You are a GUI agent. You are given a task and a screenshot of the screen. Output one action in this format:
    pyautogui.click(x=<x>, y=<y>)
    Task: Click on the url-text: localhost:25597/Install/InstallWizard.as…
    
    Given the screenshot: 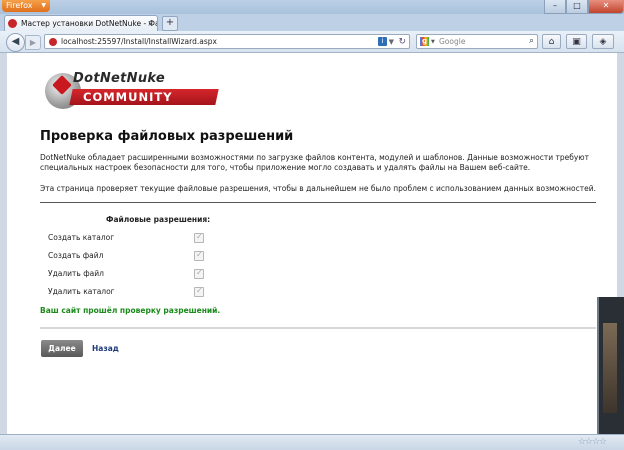 What is the action you would take?
    pyautogui.click(x=139, y=42)
    